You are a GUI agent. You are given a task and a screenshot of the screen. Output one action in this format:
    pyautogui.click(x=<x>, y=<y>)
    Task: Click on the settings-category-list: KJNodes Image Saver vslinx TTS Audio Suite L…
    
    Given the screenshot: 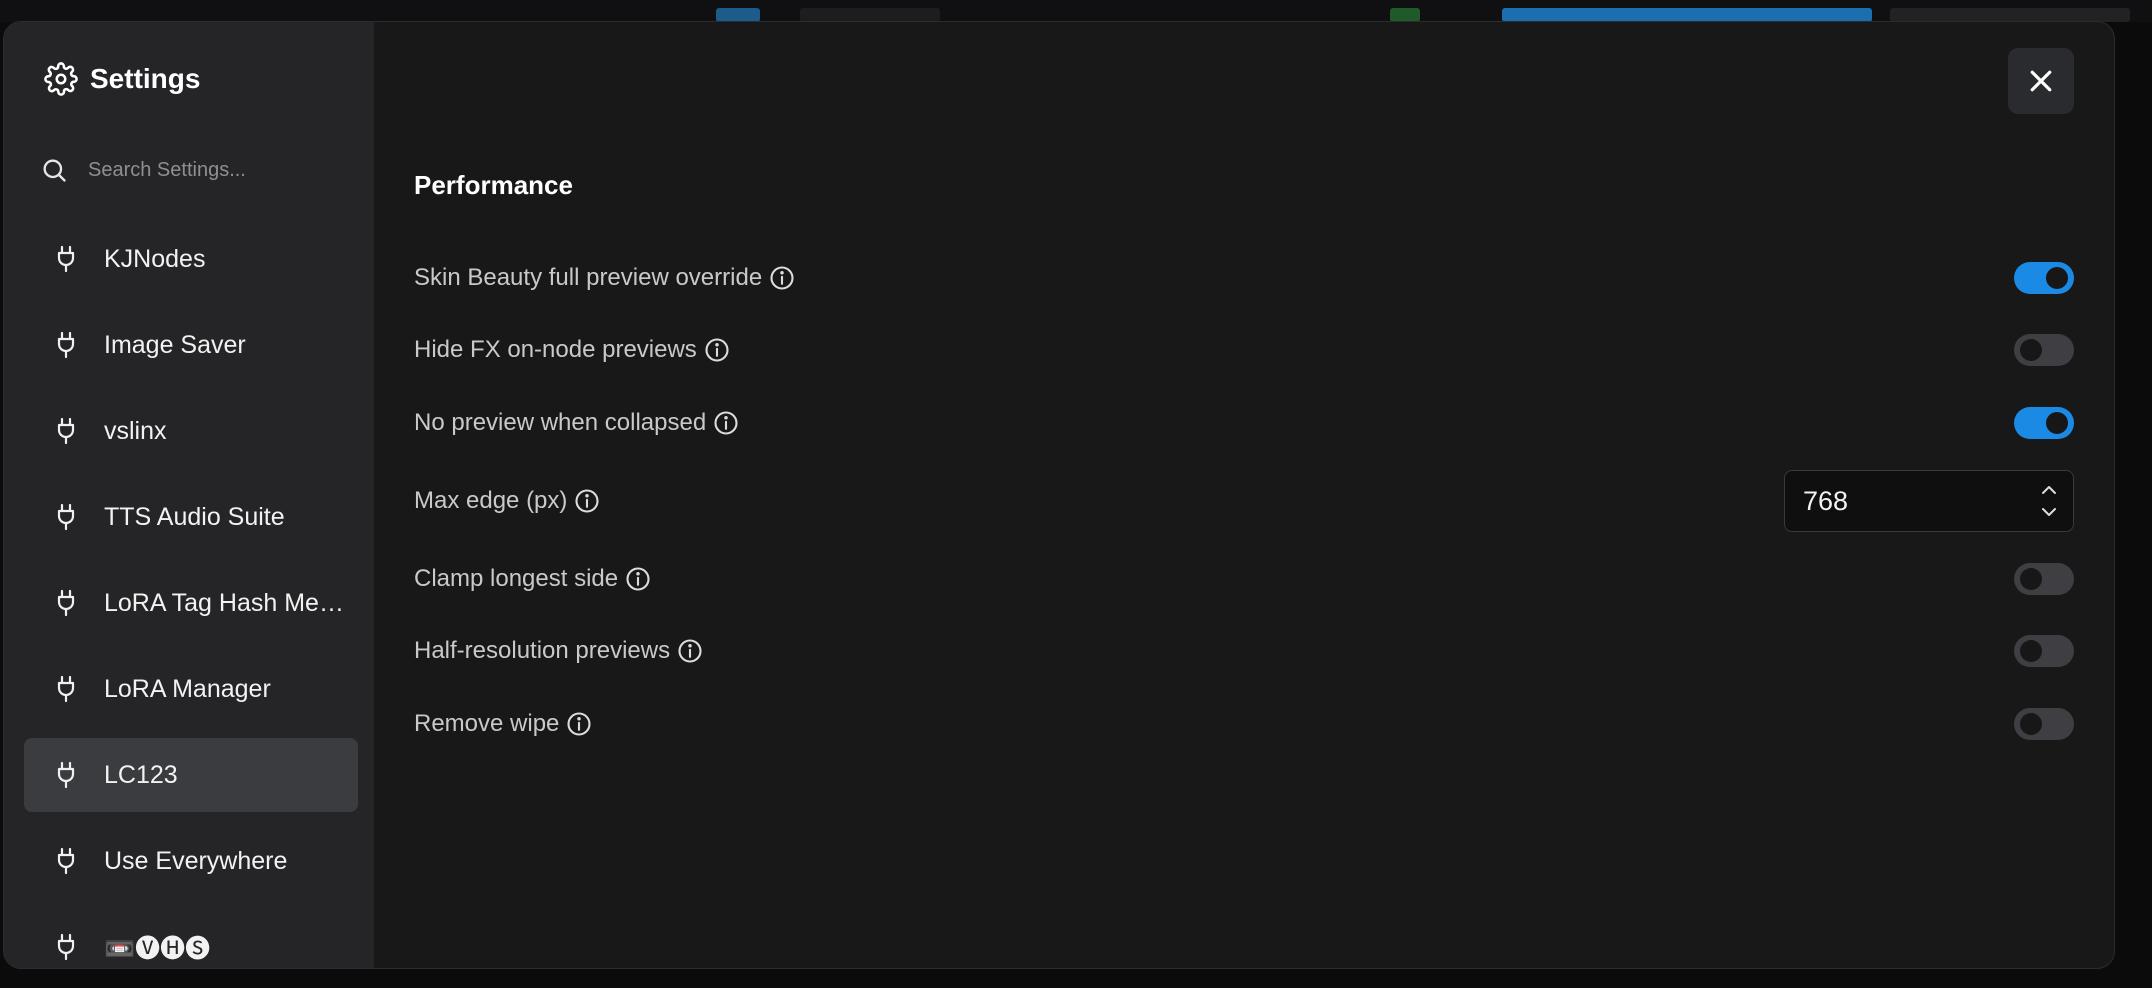 What is the action you would take?
    pyautogui.click(x=191, y=595)
    